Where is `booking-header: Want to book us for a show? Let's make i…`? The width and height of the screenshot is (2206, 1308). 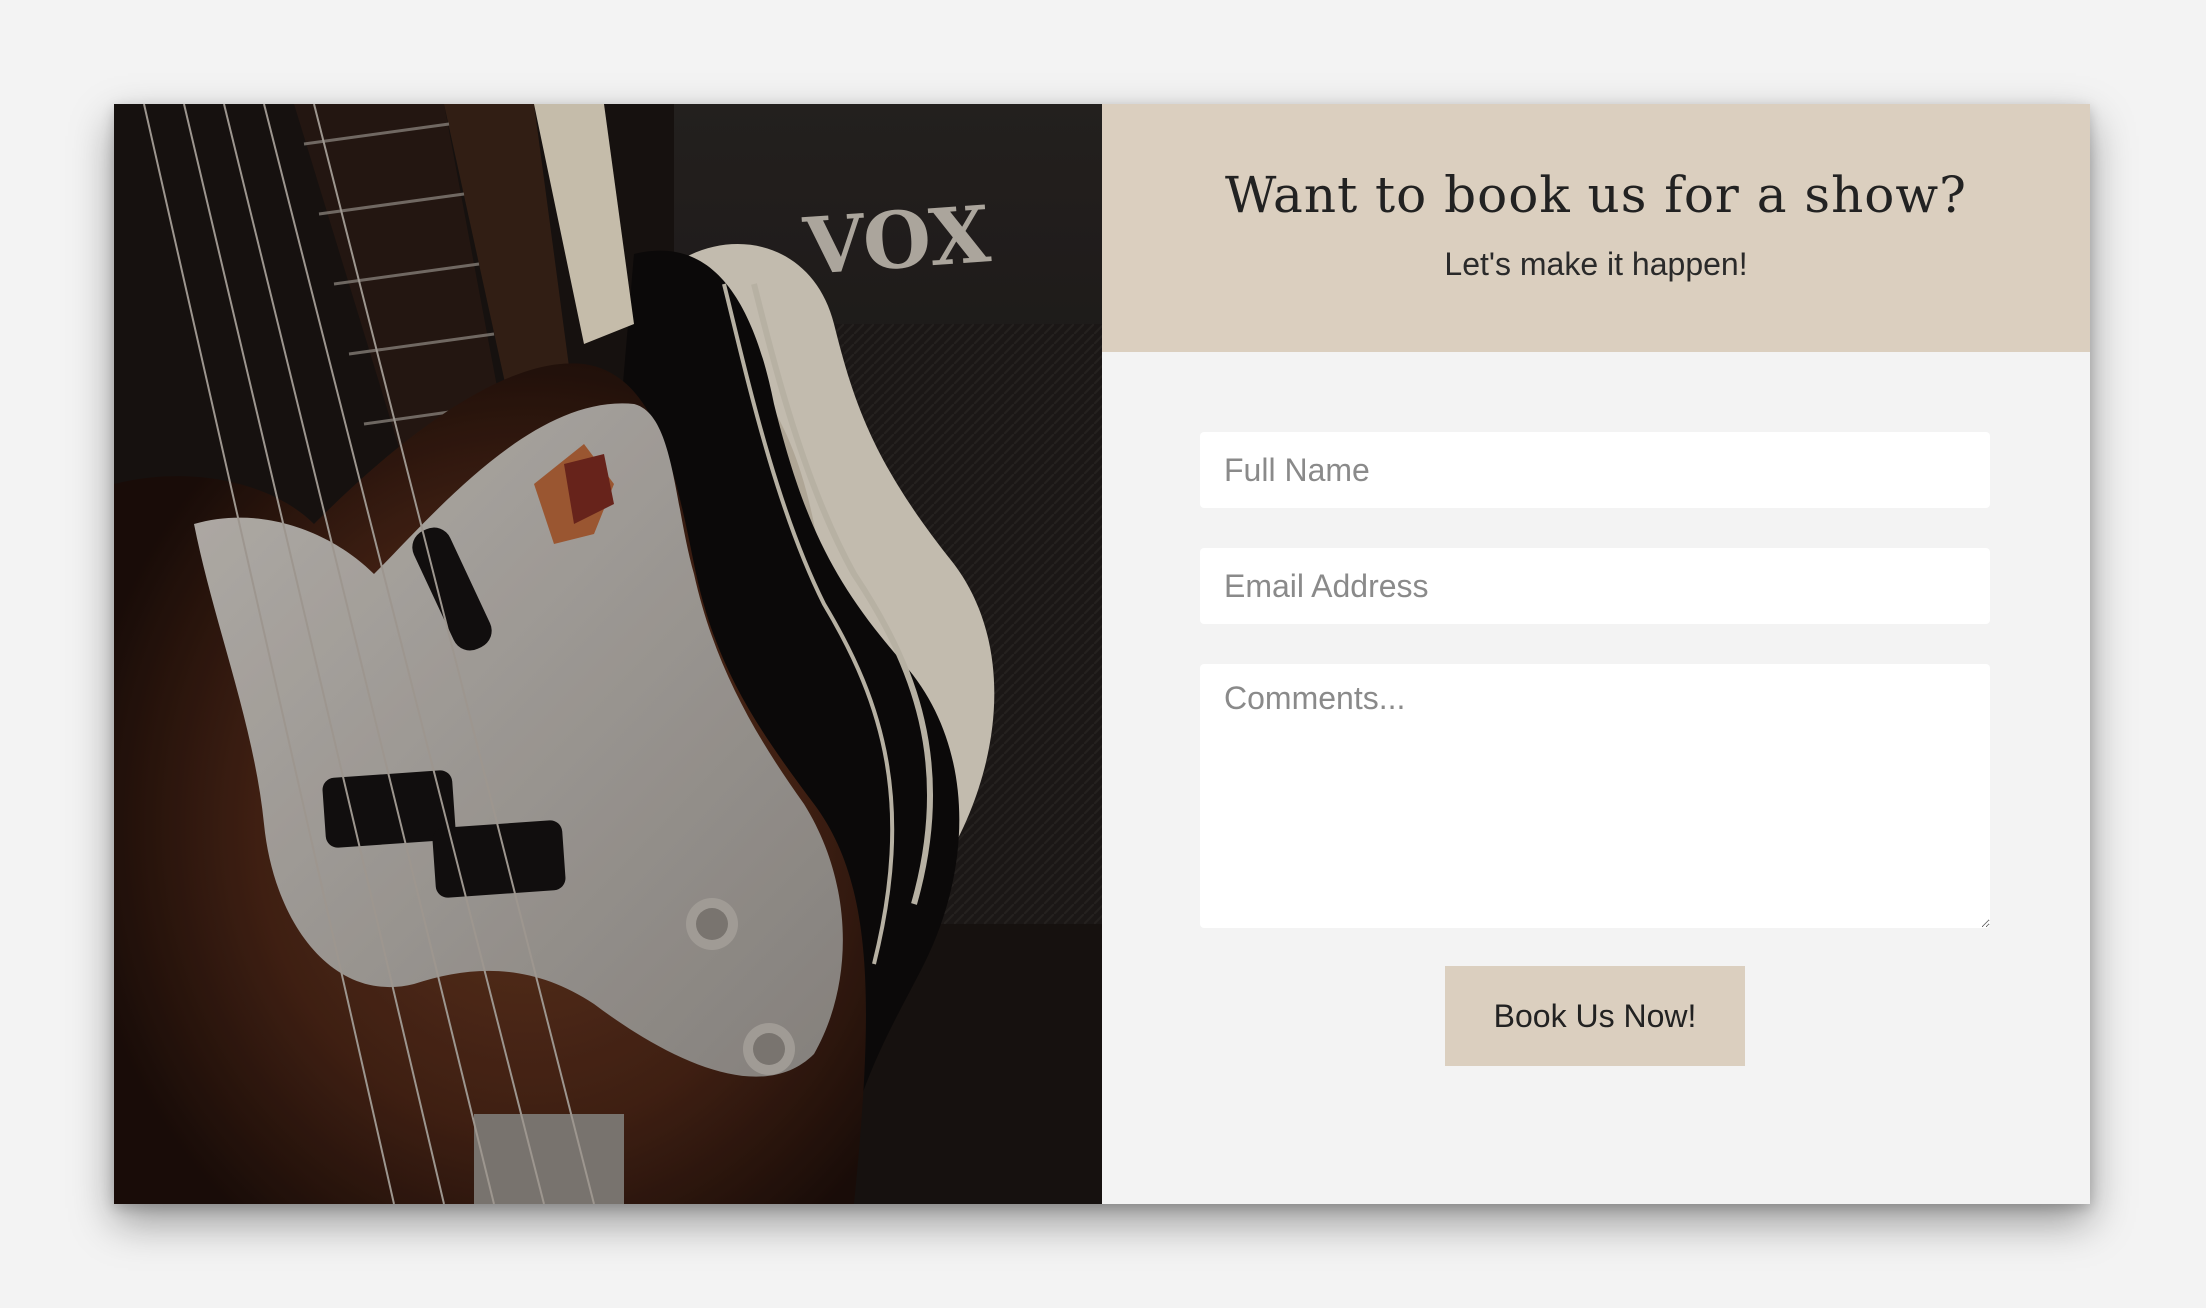 booking-header: Want to book us for a show? Let's make i… is located at coordinates (1596, 228).